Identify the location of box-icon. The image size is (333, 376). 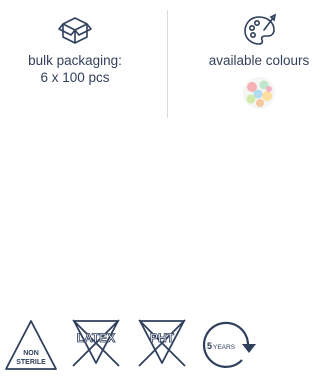
(75, 30).